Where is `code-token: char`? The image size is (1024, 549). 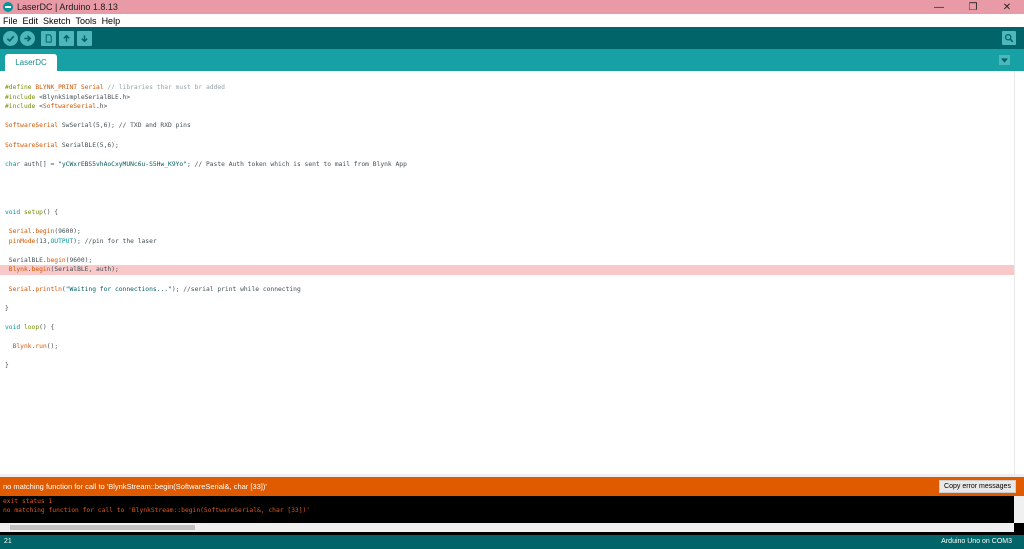 code-token: char is located at coordinates (13, 164).